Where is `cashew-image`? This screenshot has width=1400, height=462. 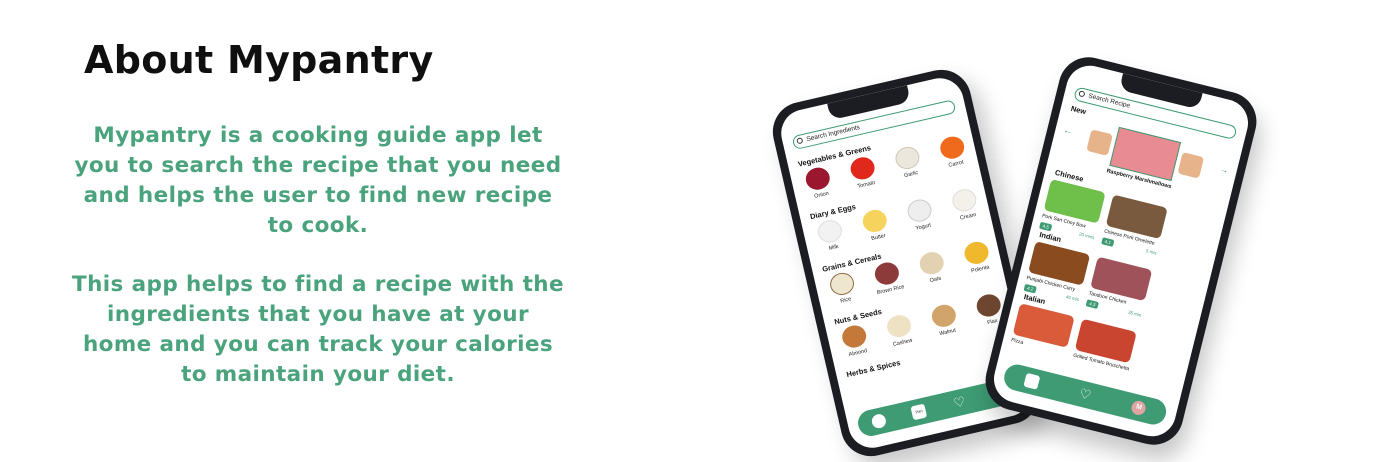
cashew-image is located at coordinates (899, 326).